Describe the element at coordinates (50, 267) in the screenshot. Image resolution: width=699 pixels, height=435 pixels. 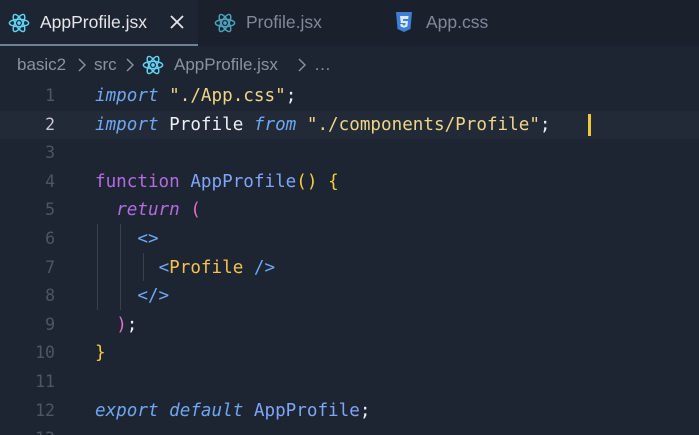
I see `line-number: 7` at that location.